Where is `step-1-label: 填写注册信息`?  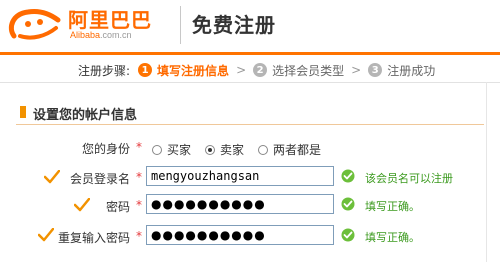 step-1-label: 填写注册信息 is located at coordinates (193, 70).